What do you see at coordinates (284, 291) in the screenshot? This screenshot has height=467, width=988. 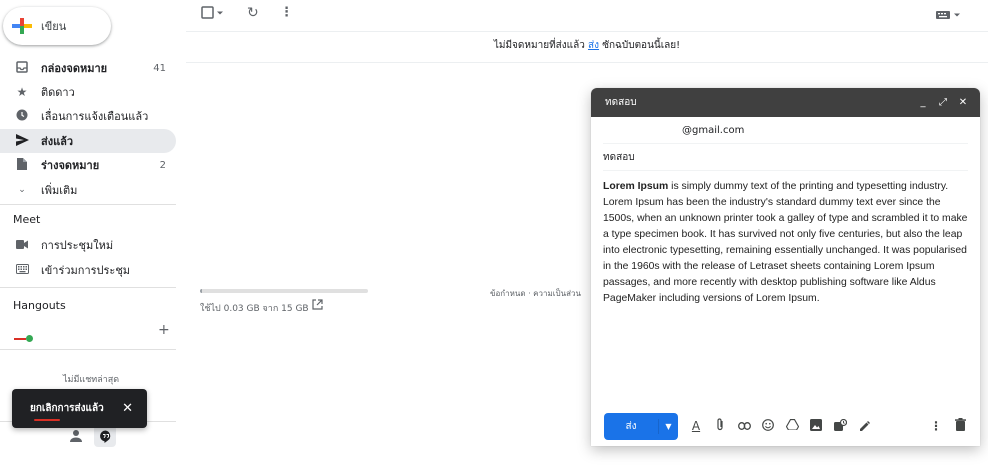 I see `storage-bar` at bounding box center [284, 291].